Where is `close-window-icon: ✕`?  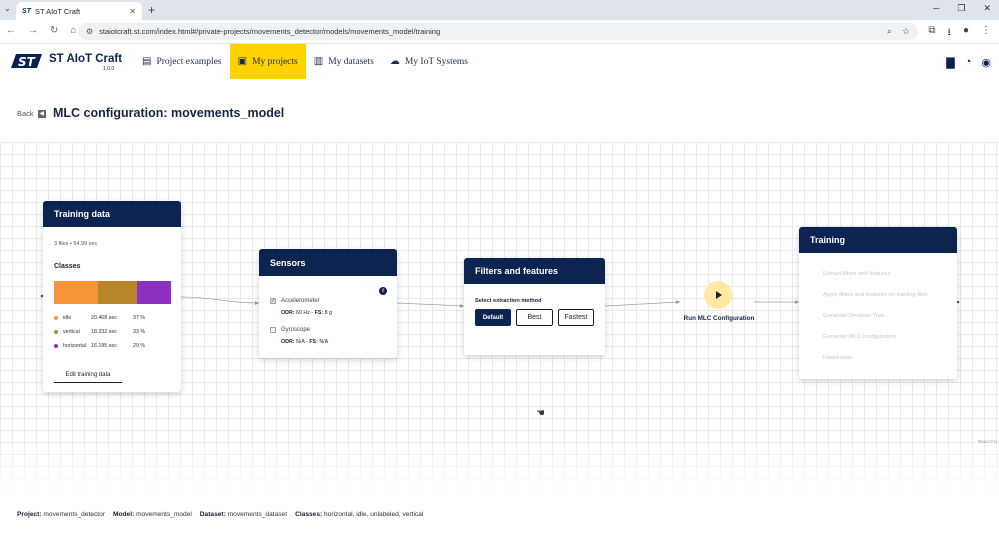 close-window-icon: ✕ is located at coordinates (987, 8).